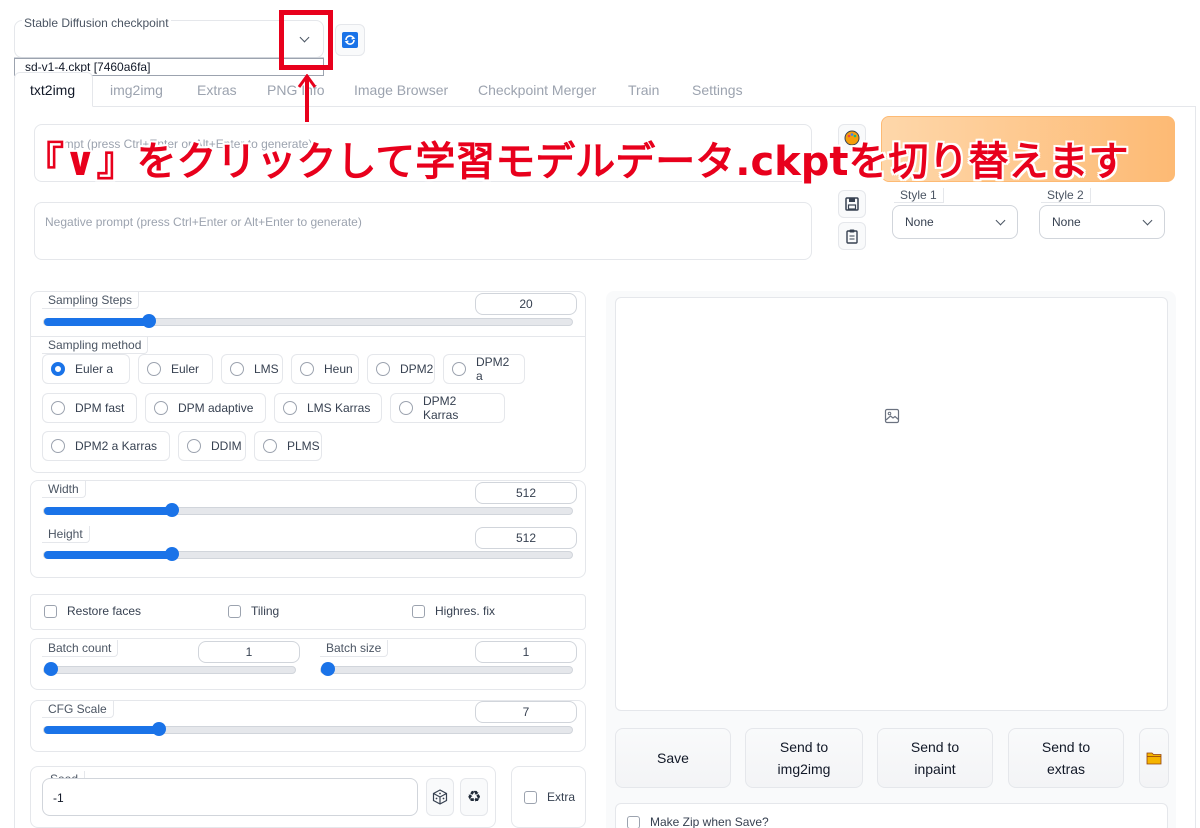  Describe the element at coordinates (935, 758) in the screenshot. I see `send-to-inpaint-button: Send to inpaint` at that location.